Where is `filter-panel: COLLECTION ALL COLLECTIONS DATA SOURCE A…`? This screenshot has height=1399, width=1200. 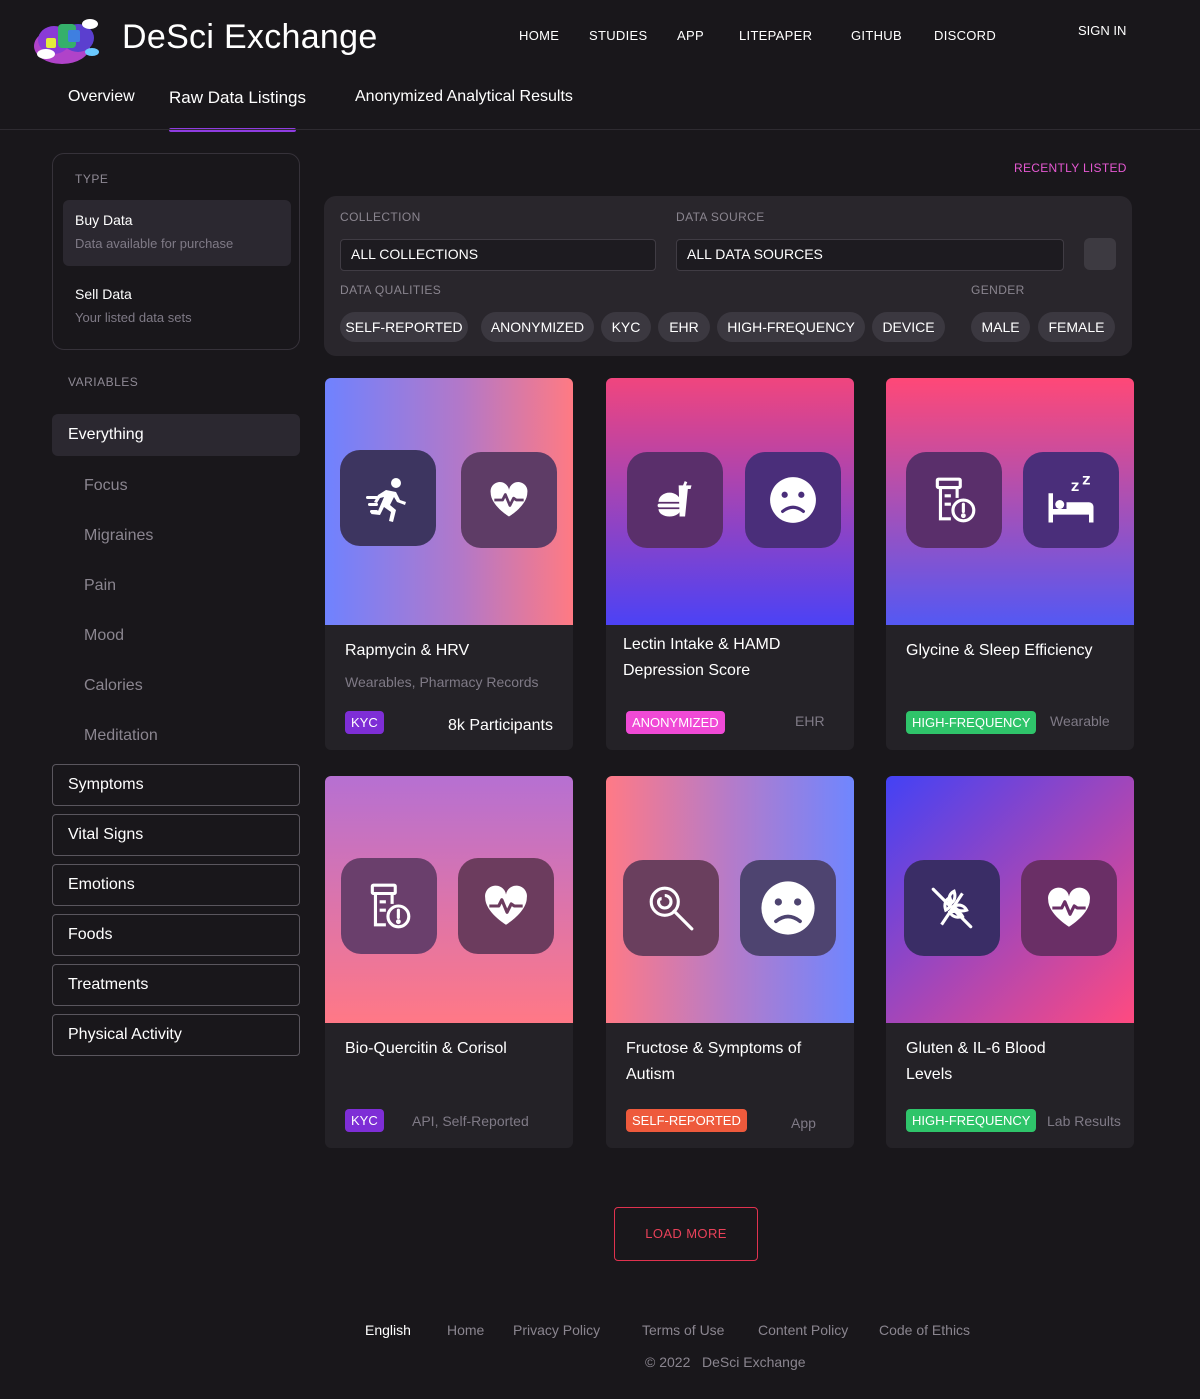 filter-panel: COLLECTION ALL COLLECTIONS DATA SOURCE A… is located at coordinates (728, 276).